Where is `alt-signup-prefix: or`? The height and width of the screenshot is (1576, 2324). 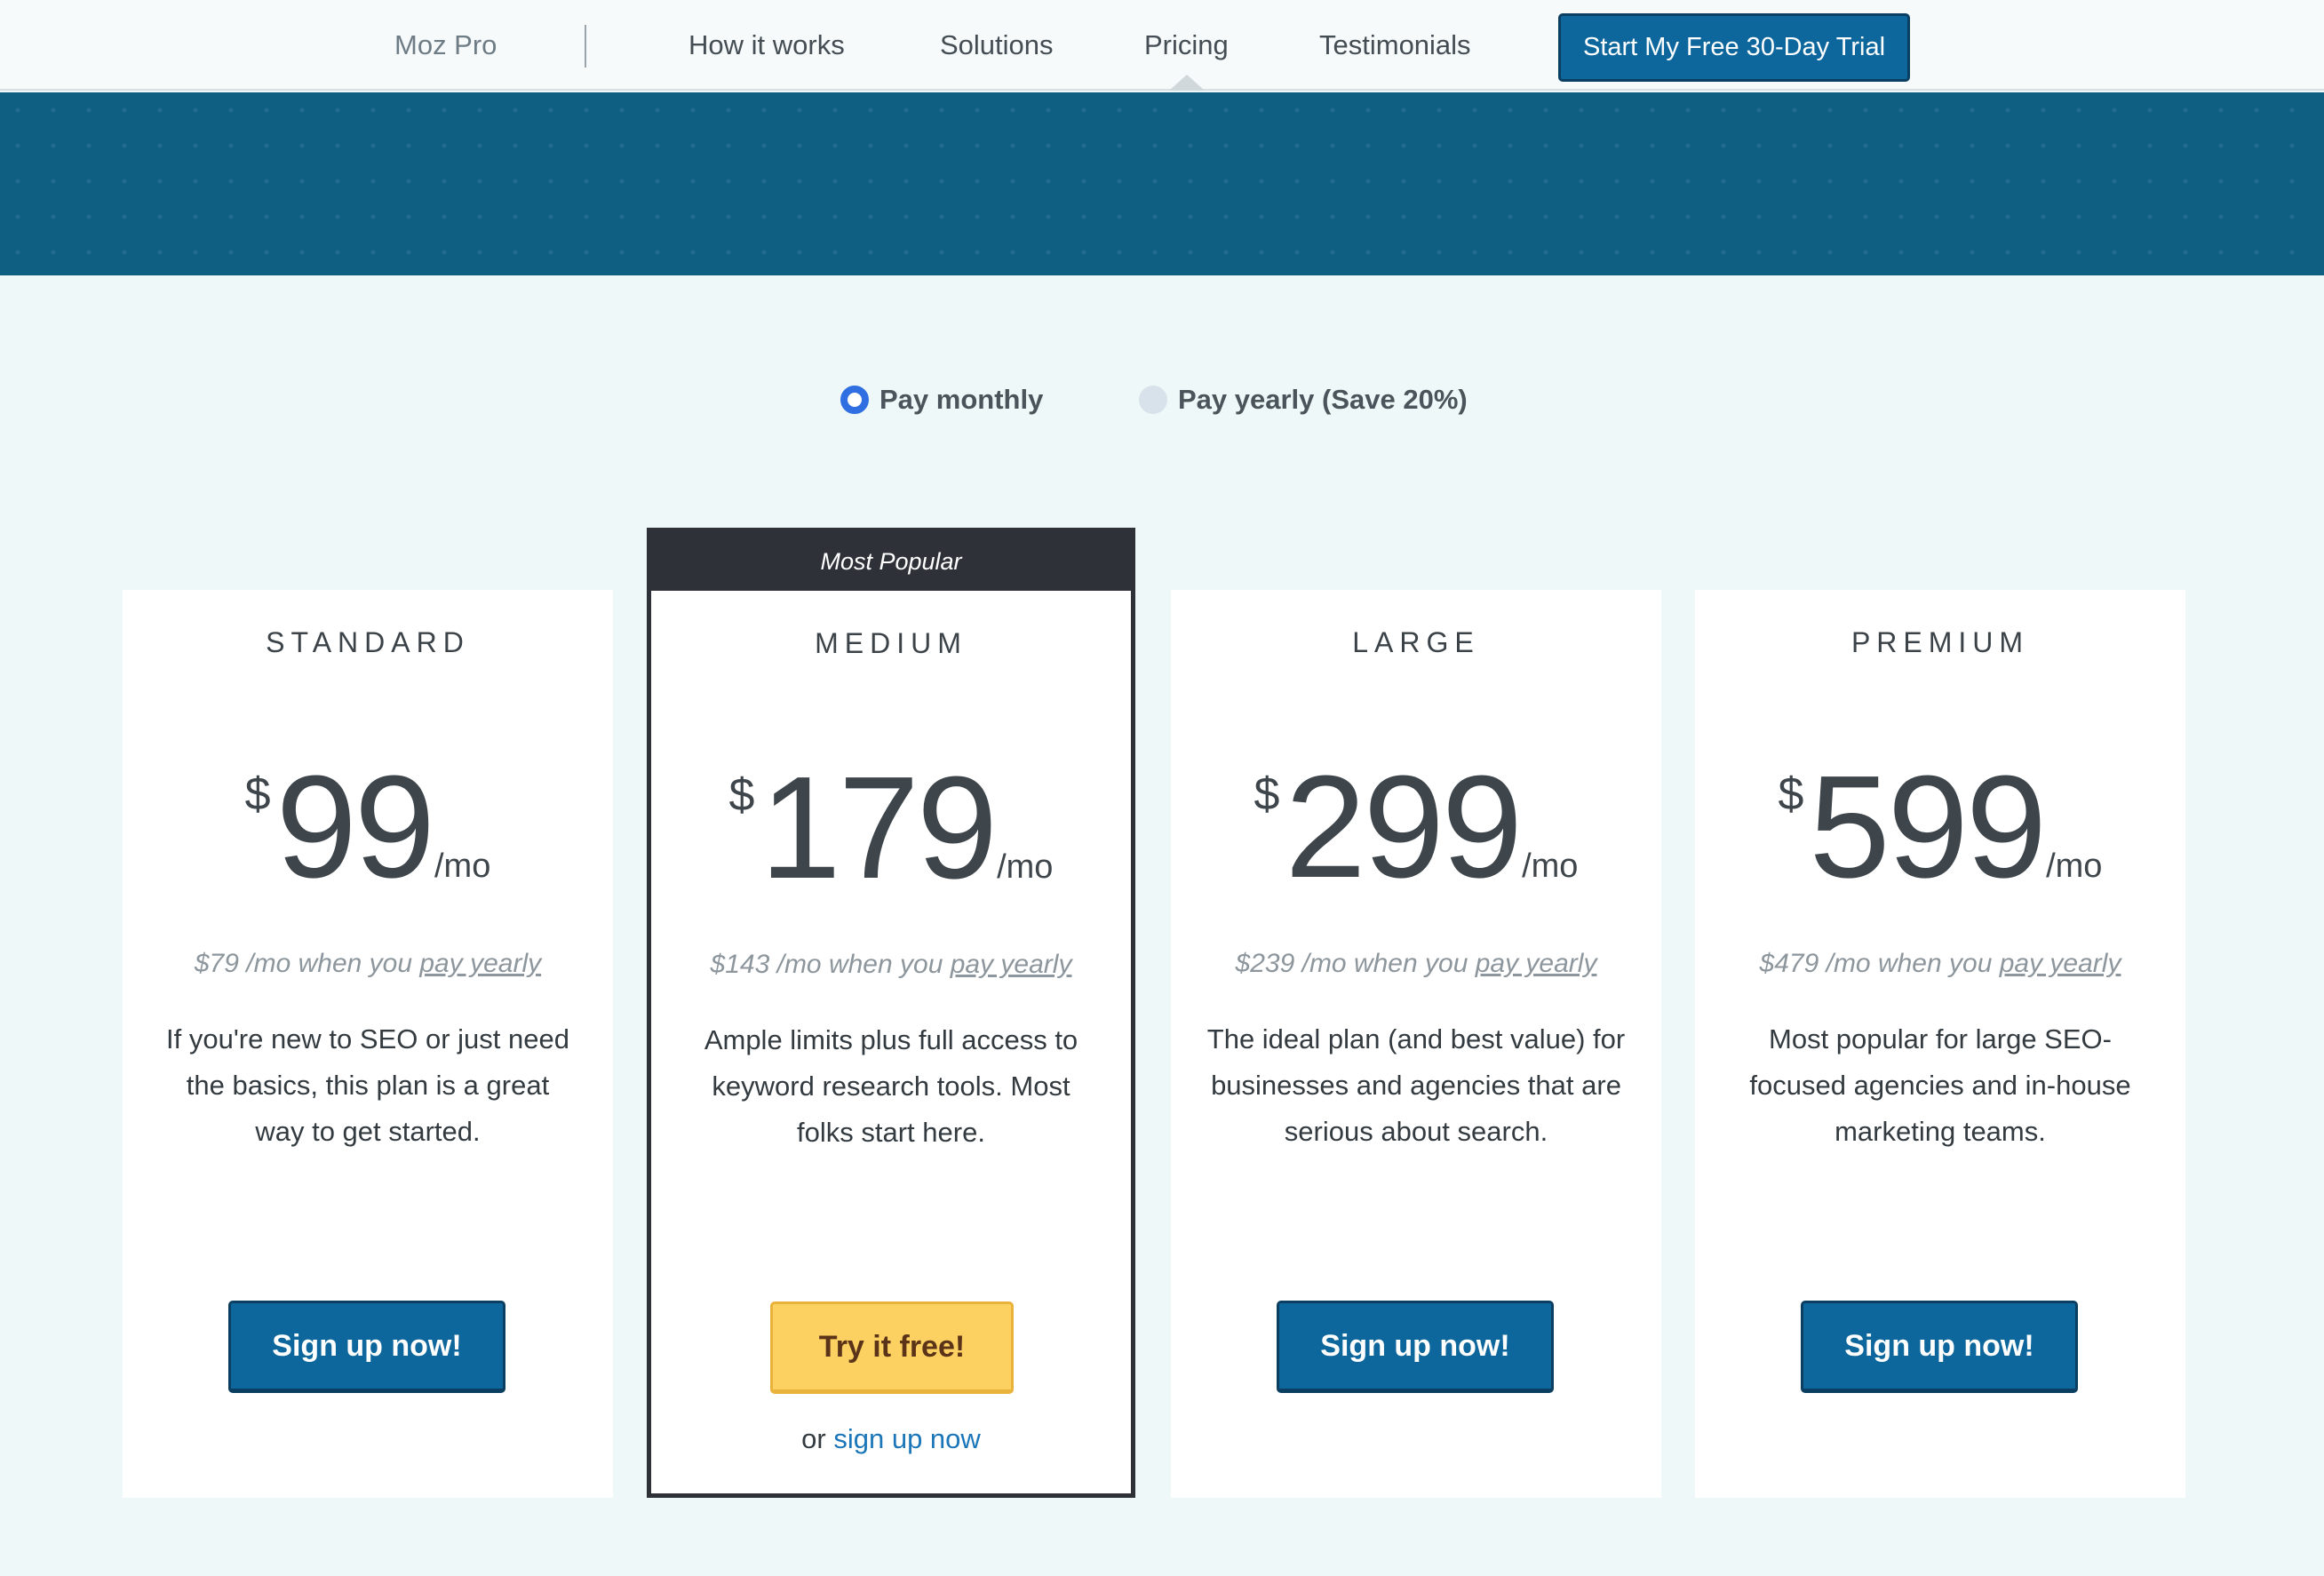 alt-signup-prefix: or is located at coordinates (817, 1438).